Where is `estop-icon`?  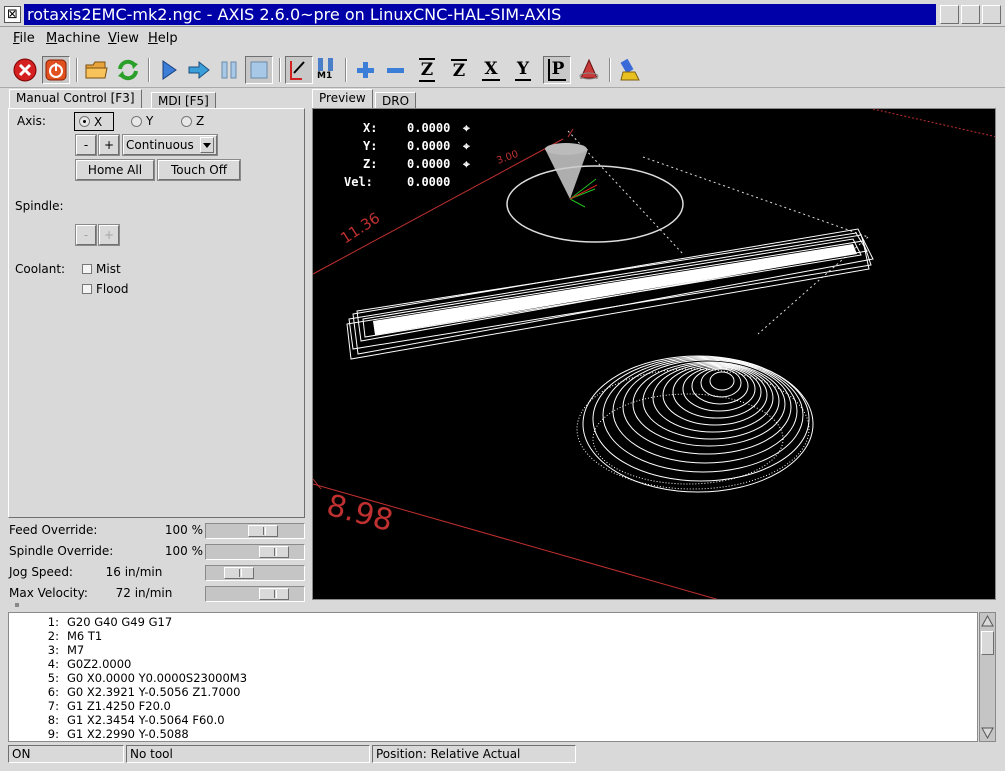
estop-icon is located at coordinates (25, 70).